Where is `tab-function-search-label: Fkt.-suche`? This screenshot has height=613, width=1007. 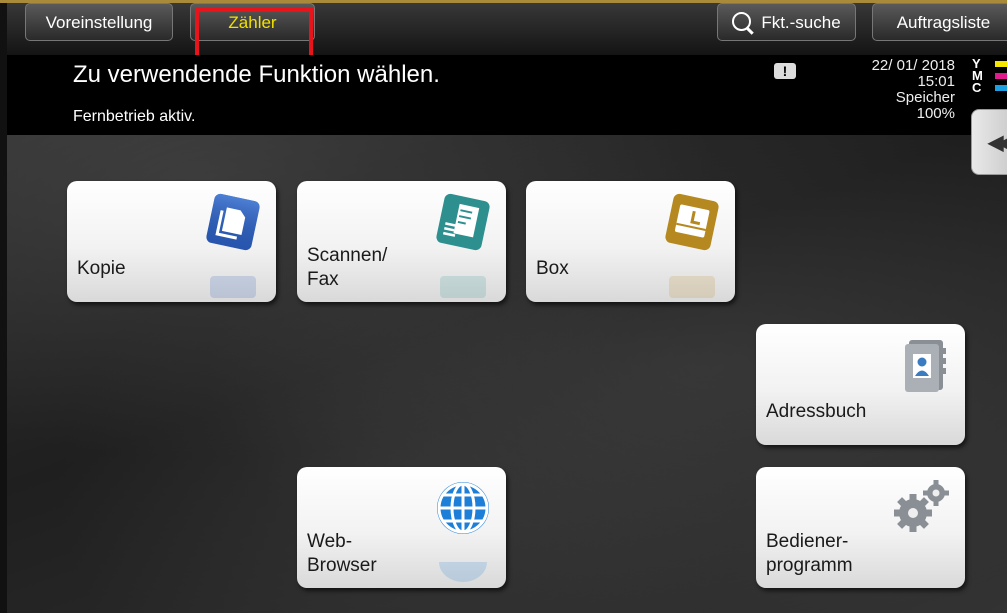 tab-function-search-label: Fkt.-suche is located at coordinates (801, 22).